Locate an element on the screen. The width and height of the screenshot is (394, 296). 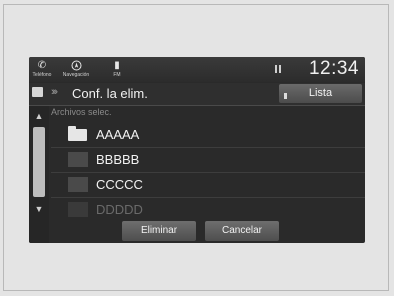
list-item-label: CCCCC is located at coordinates (119, 184).